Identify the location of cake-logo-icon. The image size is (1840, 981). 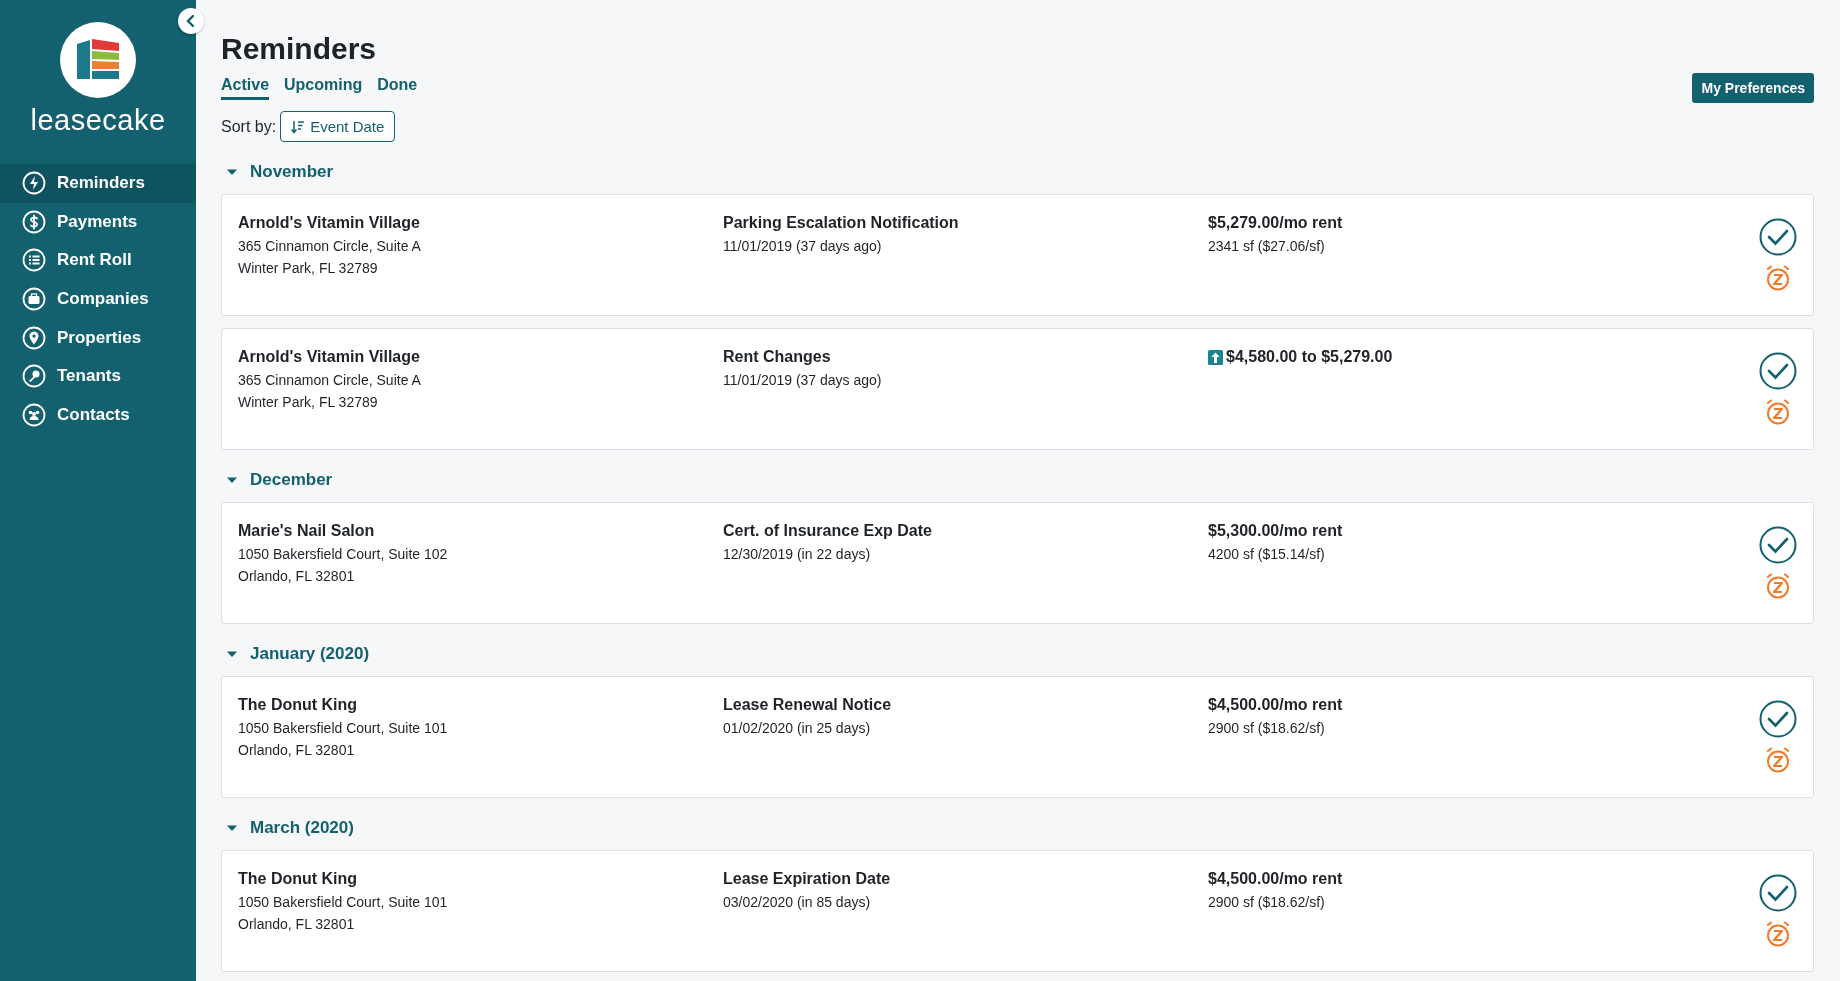
(98, 60).